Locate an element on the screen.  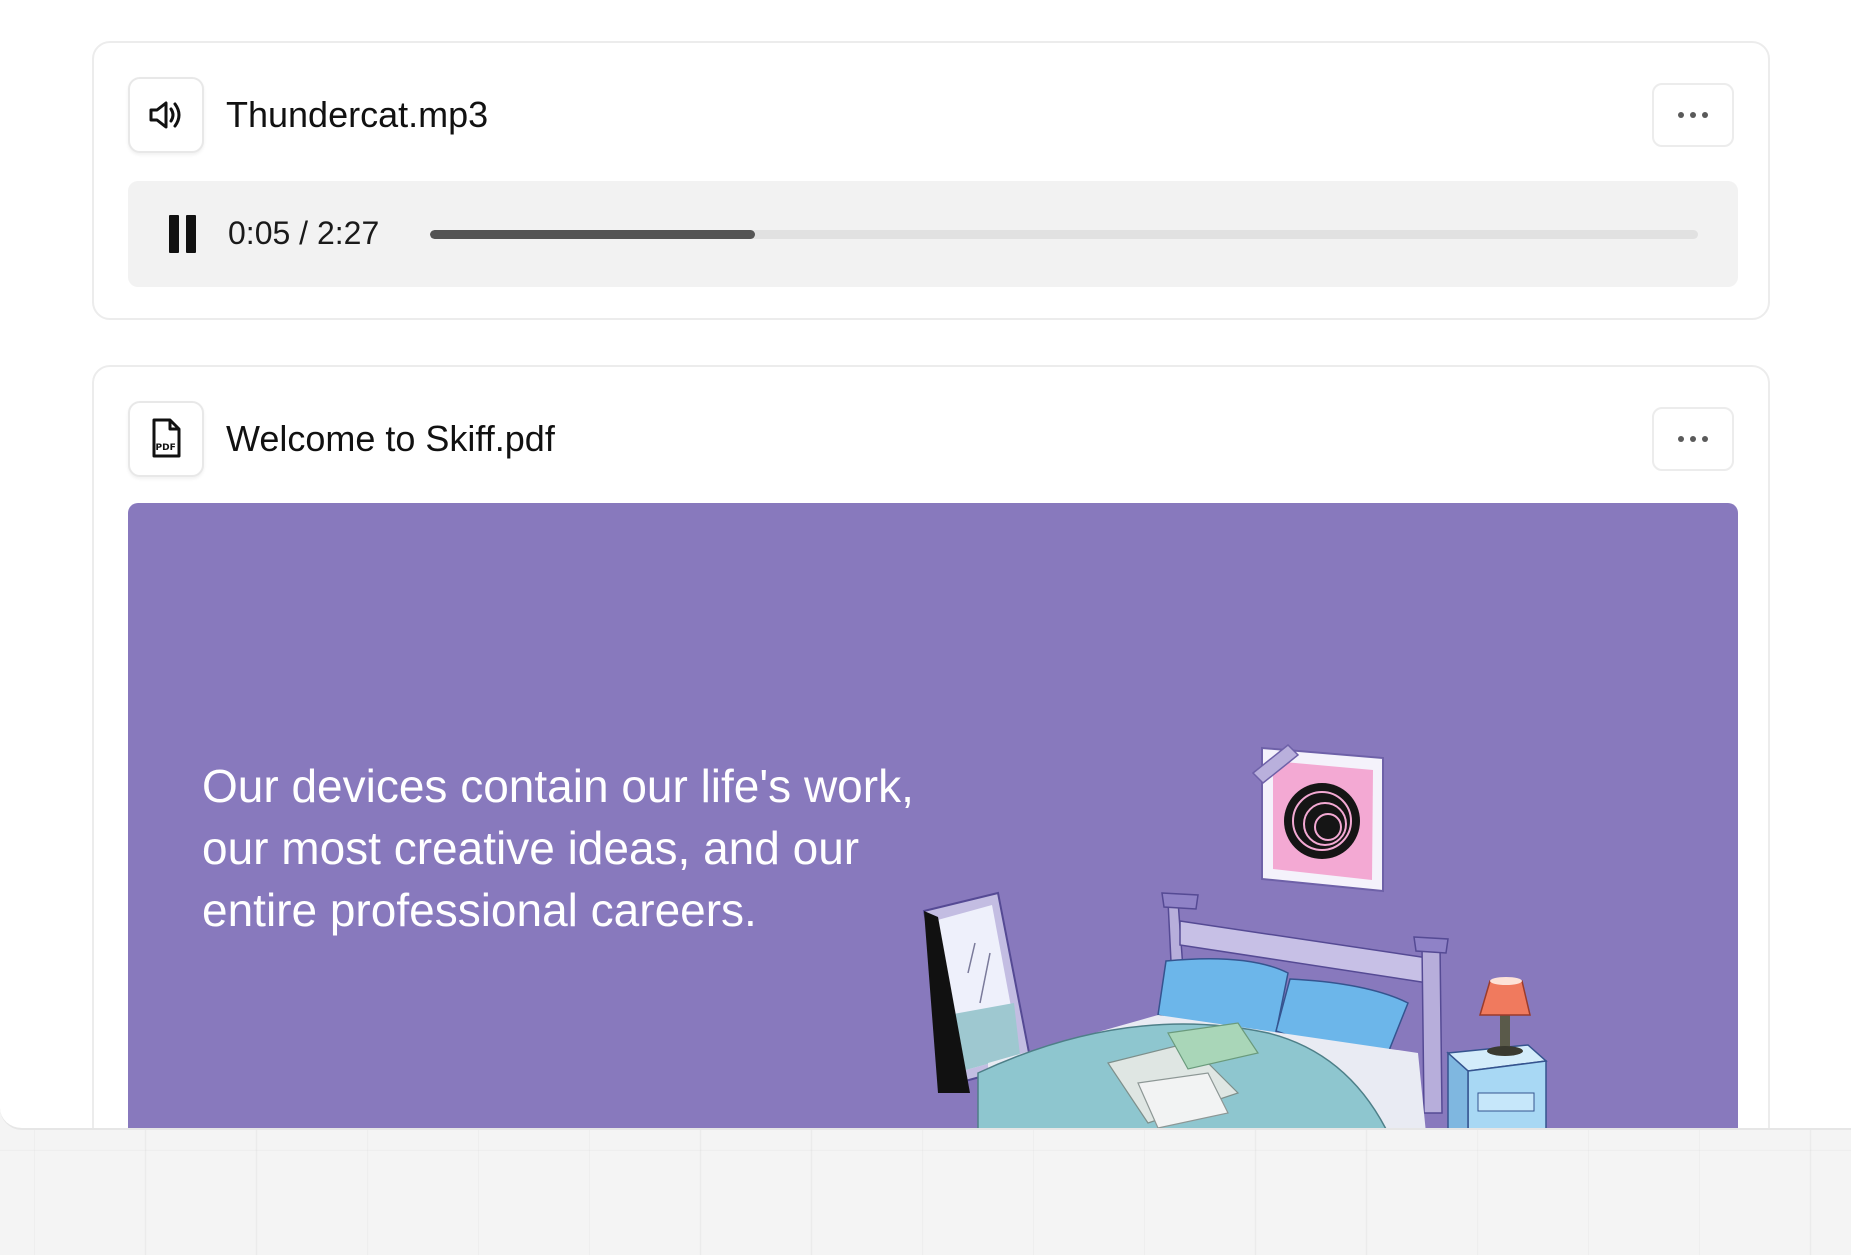
poster-image is located at coordinates (1317, 818).